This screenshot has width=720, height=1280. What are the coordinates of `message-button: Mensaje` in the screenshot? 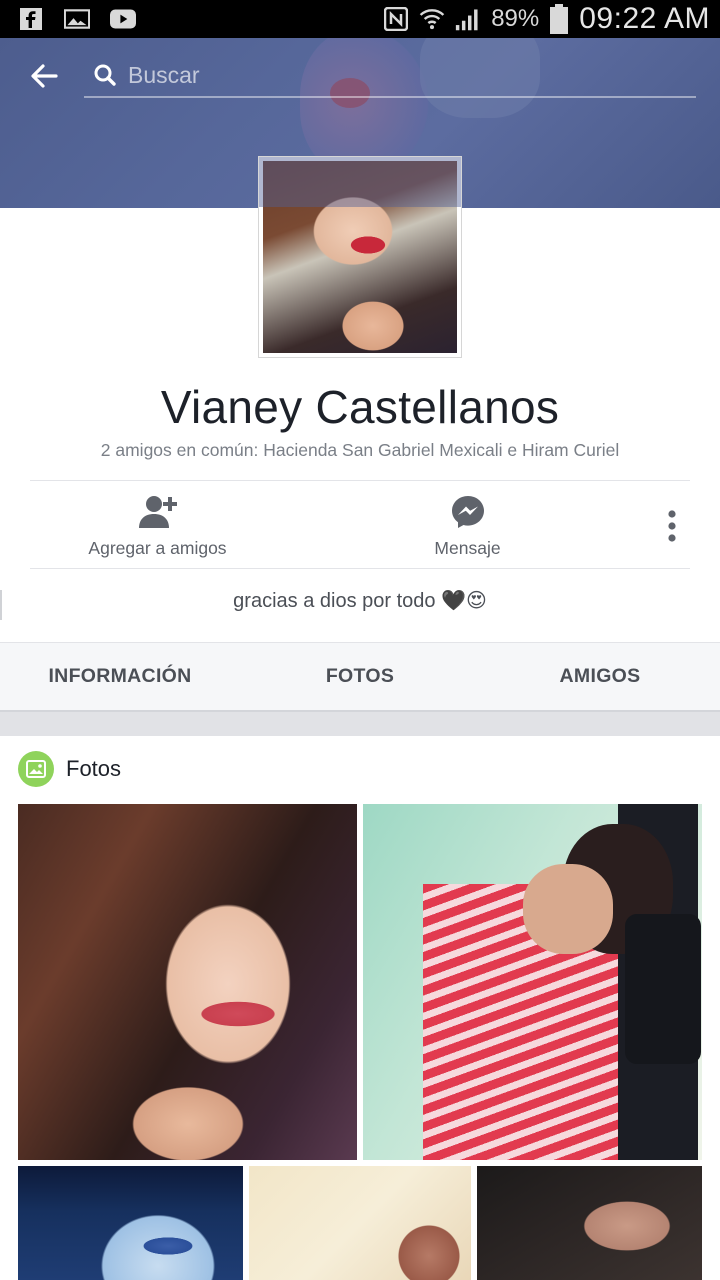 It's located at (467, 525).